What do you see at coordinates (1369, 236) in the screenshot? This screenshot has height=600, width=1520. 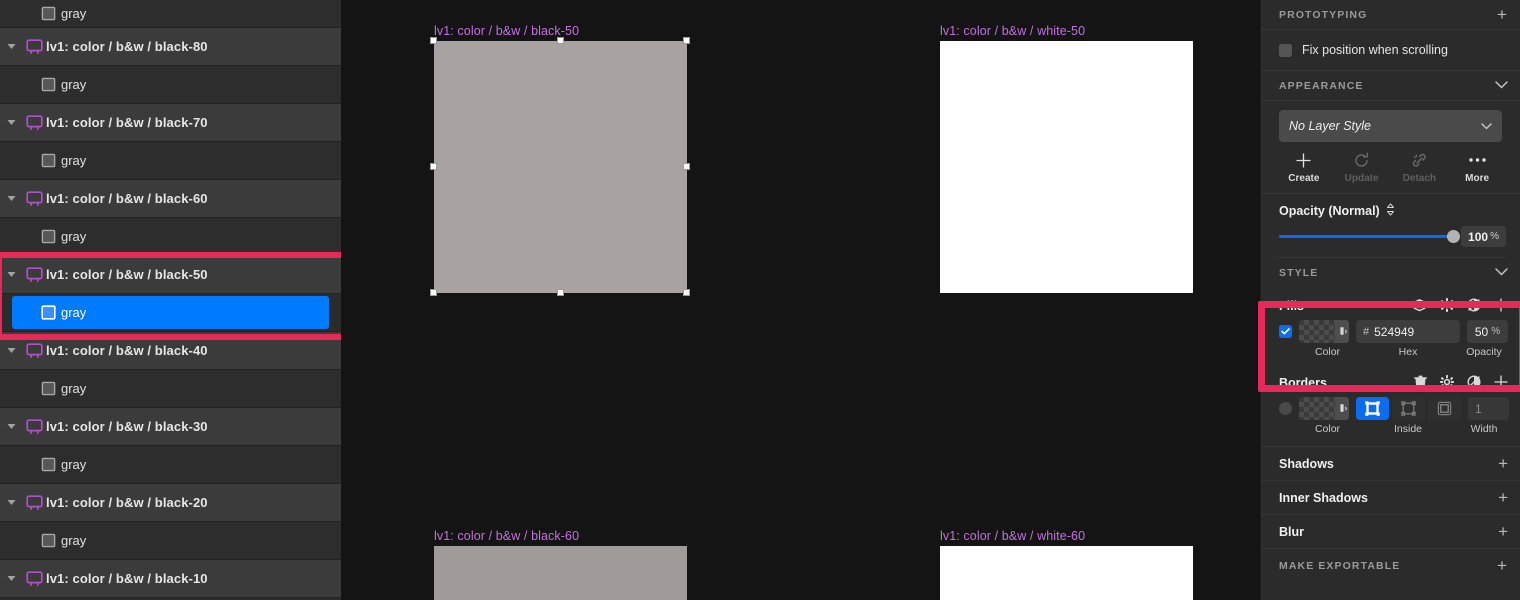 I see `opacity-slider` at bounding box center [1369, 236].